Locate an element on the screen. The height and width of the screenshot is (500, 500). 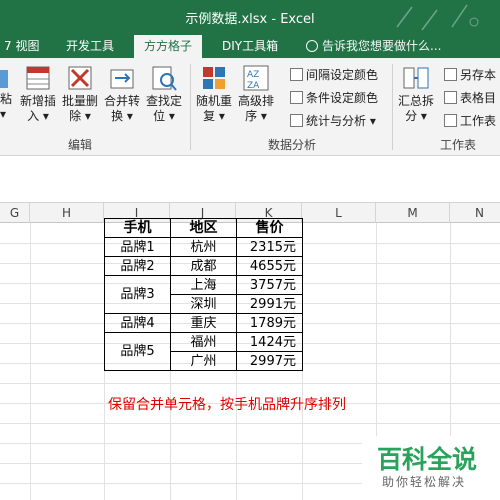
advanced-sort-button: AZ ZA 高级排 序 ▾ is located at coordinates (256, 94).